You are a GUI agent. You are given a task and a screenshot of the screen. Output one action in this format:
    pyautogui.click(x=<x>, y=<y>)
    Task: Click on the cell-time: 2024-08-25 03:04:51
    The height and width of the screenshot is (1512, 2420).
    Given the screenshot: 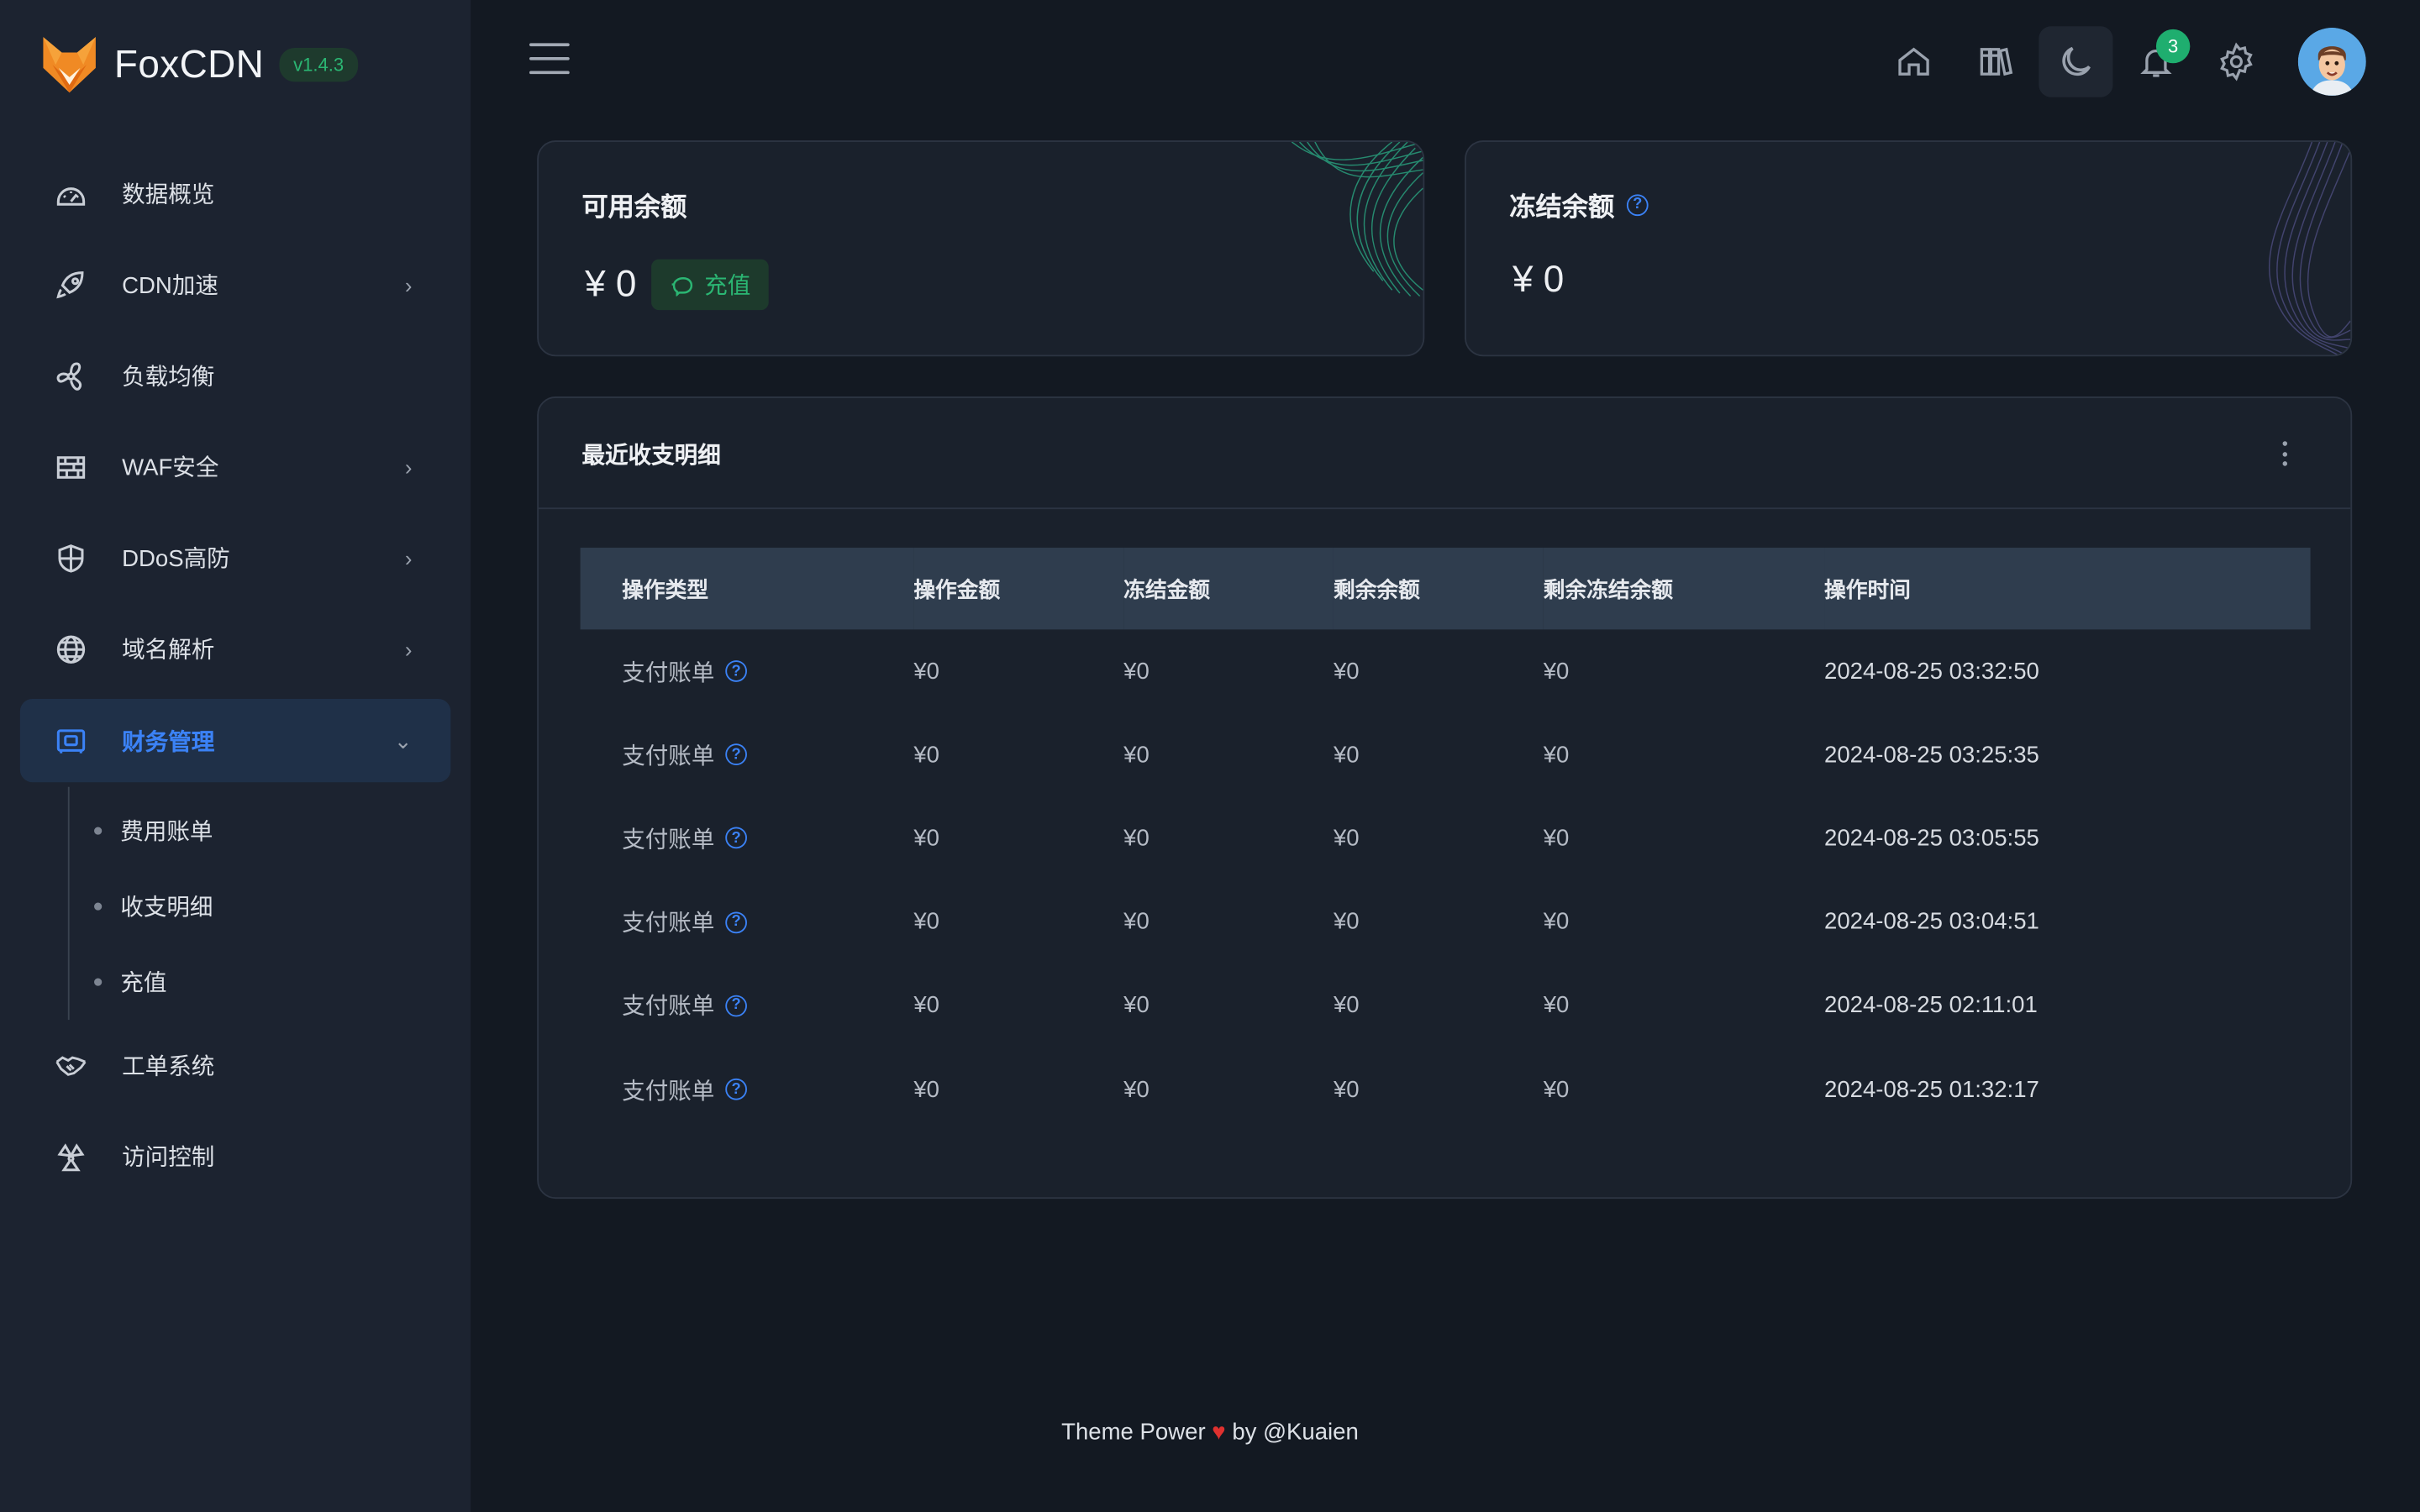 What is the action you would take?
    pyautogui.click(x=1931, y=922)
    